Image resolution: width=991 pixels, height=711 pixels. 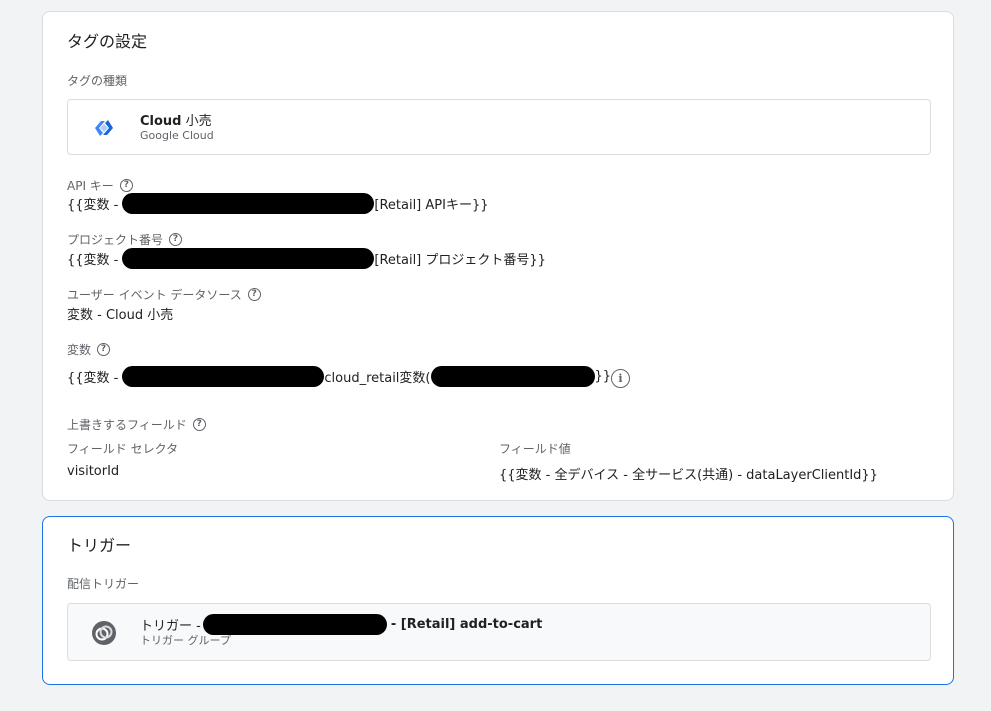 I want to click on trigger-subtitle: トリガー グループ, so click(x=185, y=640).